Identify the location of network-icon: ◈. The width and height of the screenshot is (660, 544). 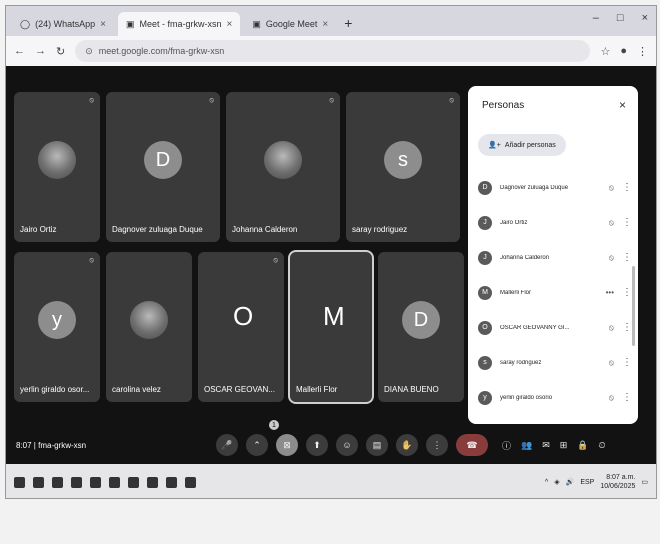
(556, 482).